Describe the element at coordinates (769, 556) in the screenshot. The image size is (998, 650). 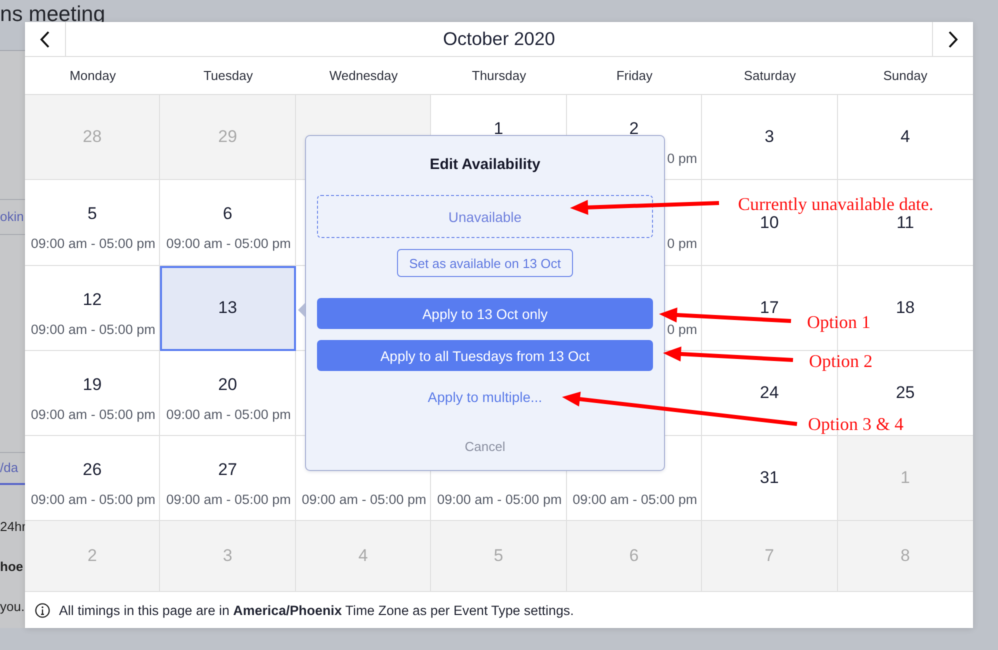
I see `day-number: 7` at that location.